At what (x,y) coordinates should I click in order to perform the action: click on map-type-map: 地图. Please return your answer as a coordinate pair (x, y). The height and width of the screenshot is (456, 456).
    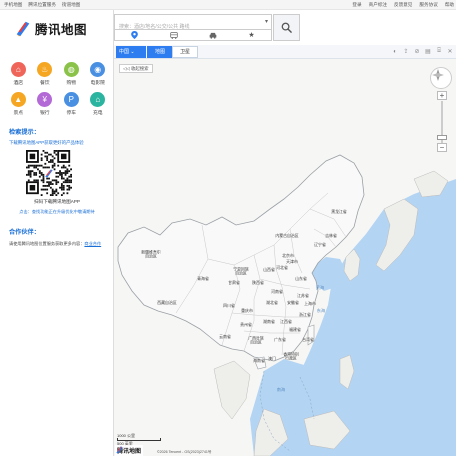
    Looking at the image, I should click on (160, 52).